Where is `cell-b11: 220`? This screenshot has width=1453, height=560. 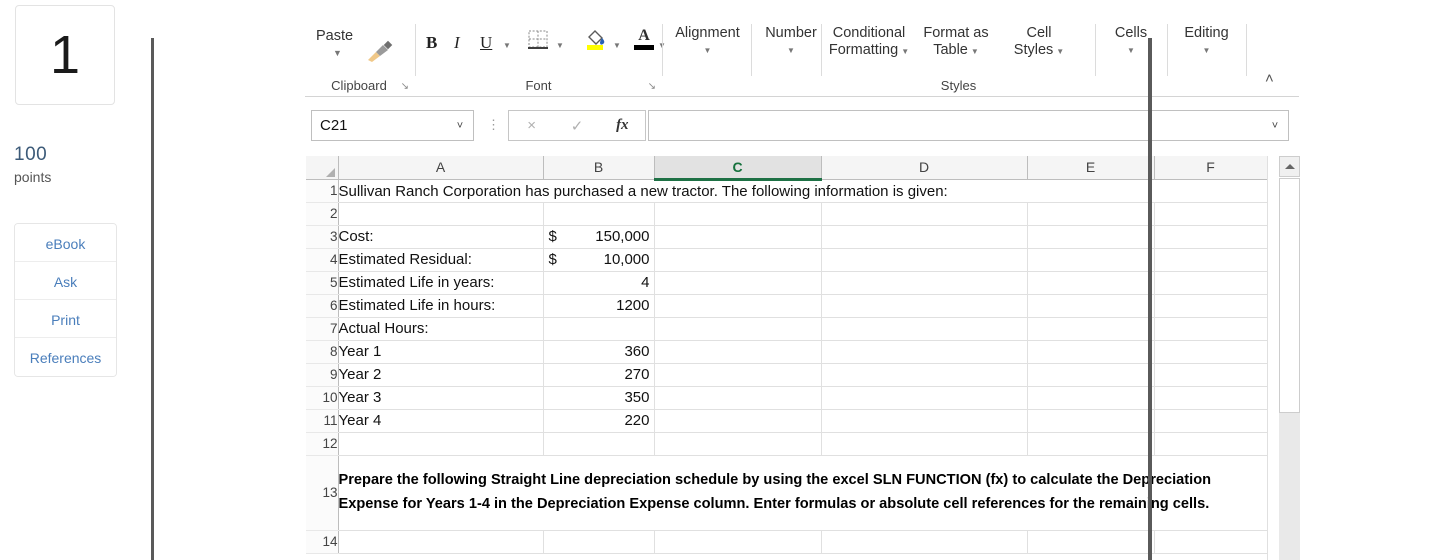 cell-b11: 220 is located at coordinates (599, 421).